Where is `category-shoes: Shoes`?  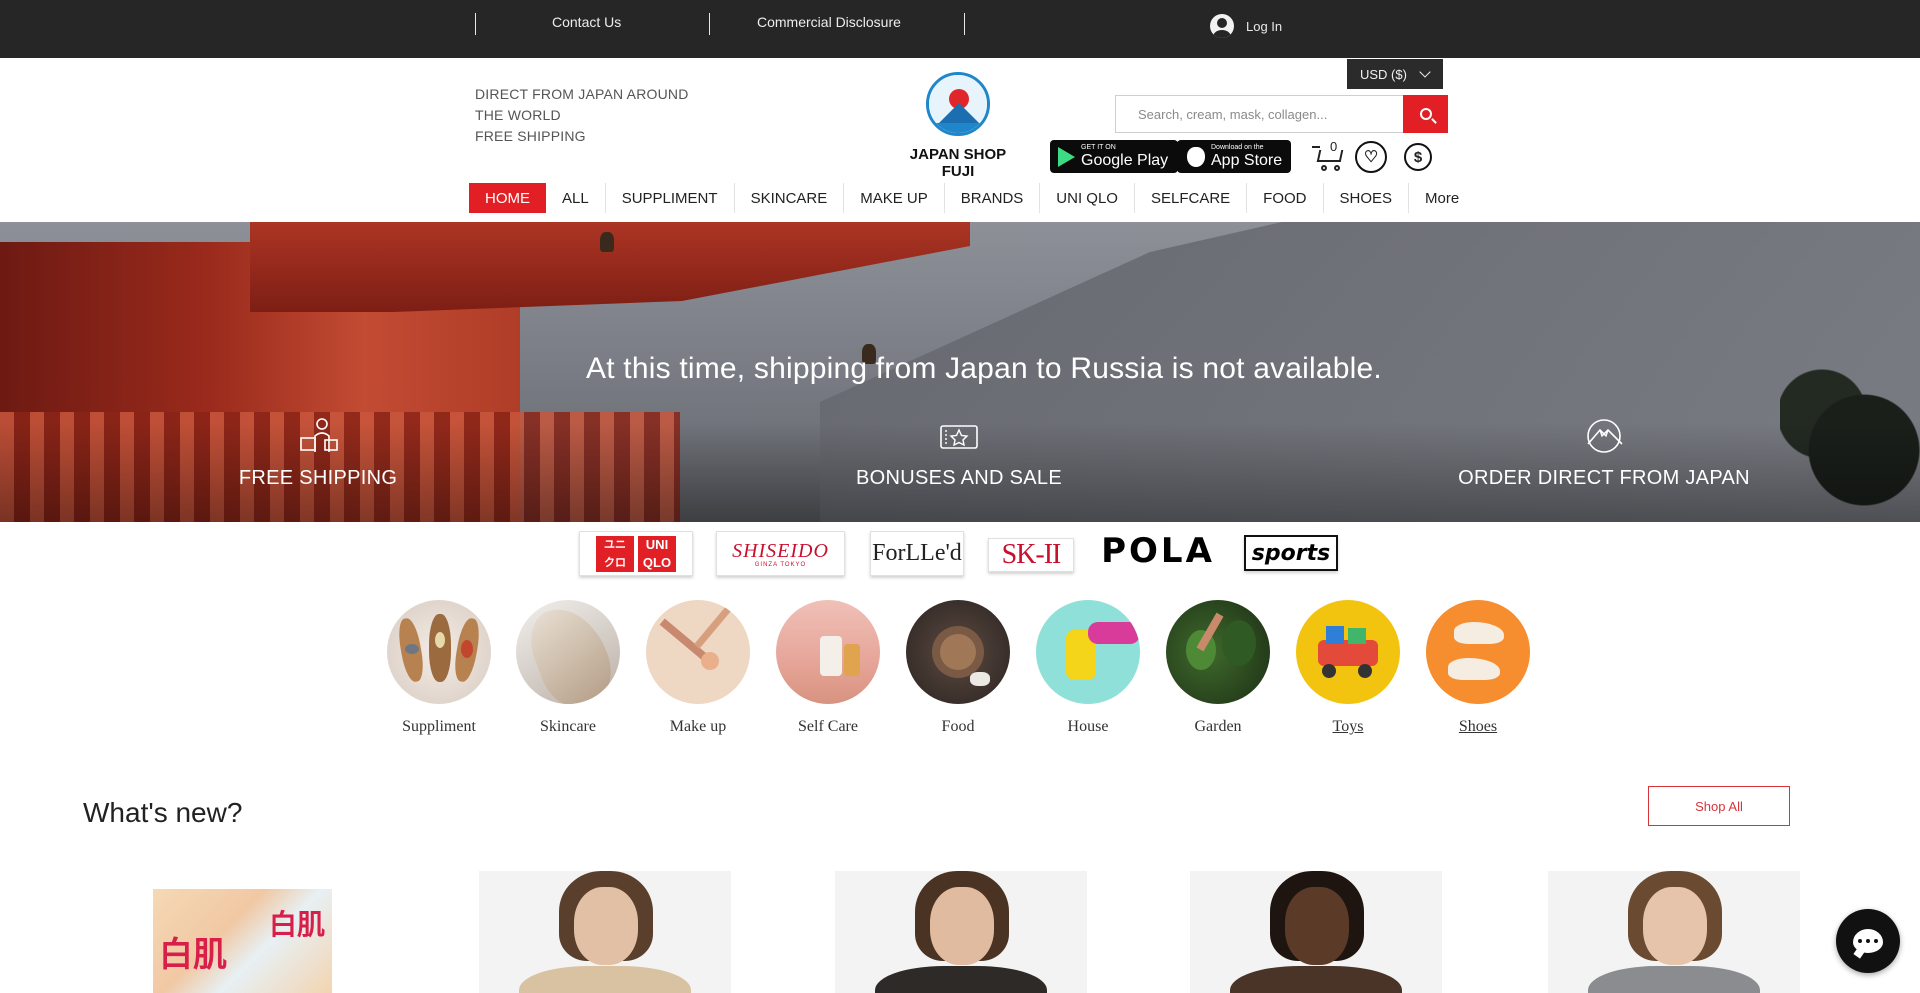 category-shoes: Shoes is located at coordinates (1478, 668).